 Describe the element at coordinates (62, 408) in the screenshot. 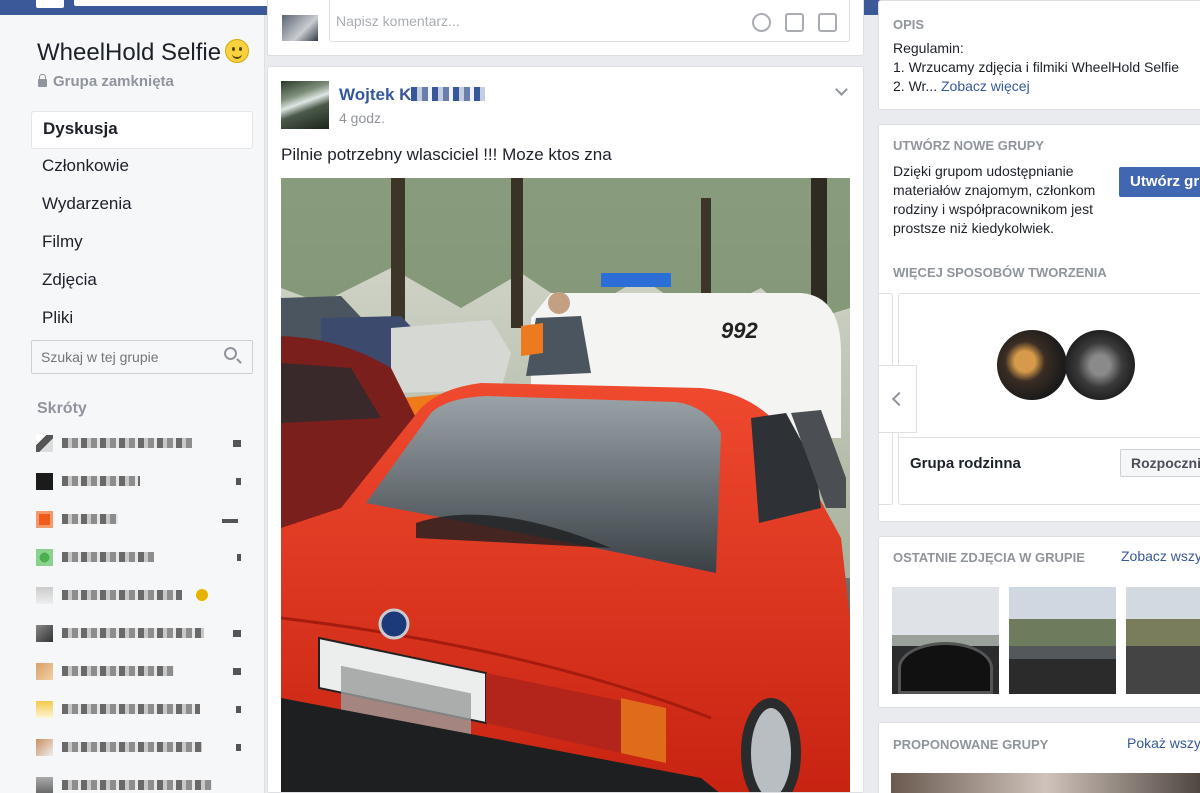

I see `shortcuts-heading: Skróty` at that location.